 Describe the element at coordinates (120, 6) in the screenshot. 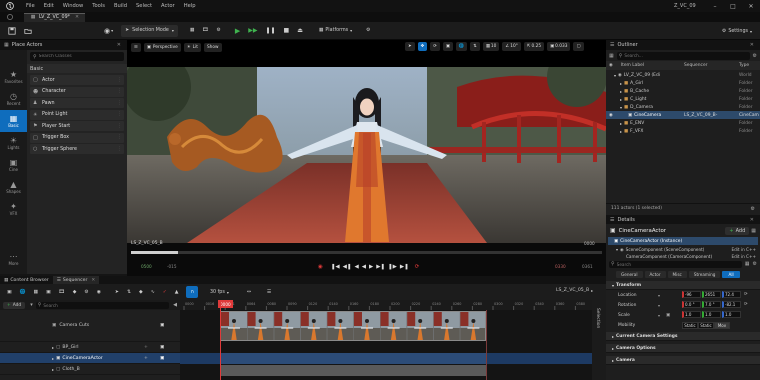

I see `menu-build: Build` at that location.